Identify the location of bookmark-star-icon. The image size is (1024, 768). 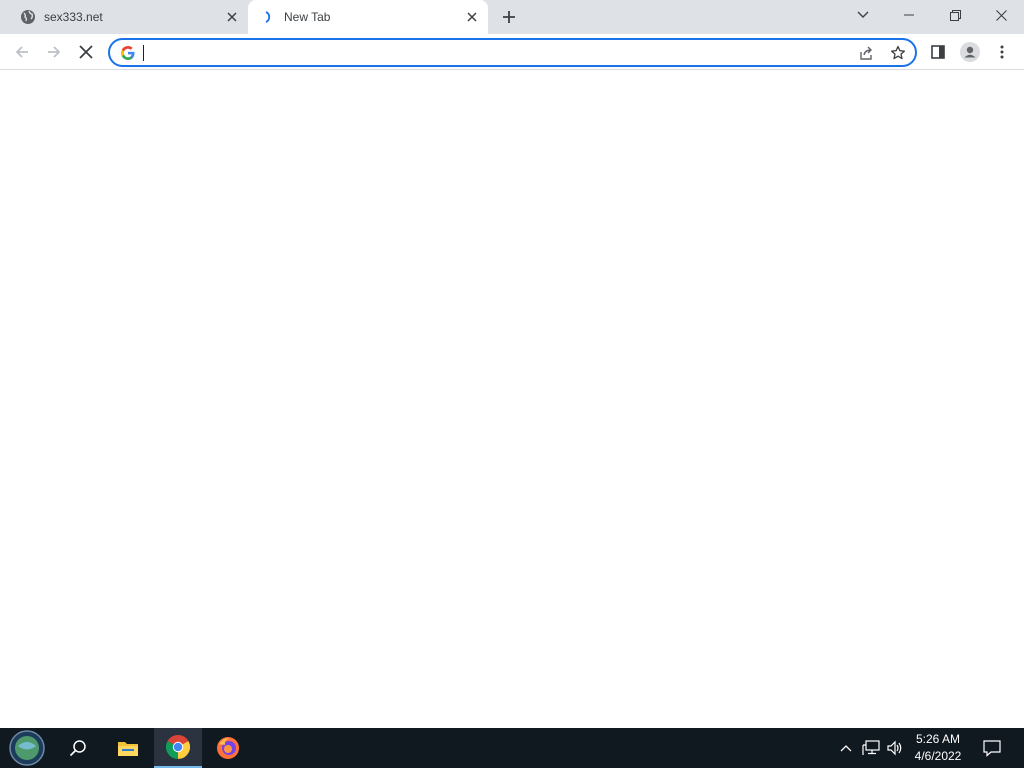
(898, 53).